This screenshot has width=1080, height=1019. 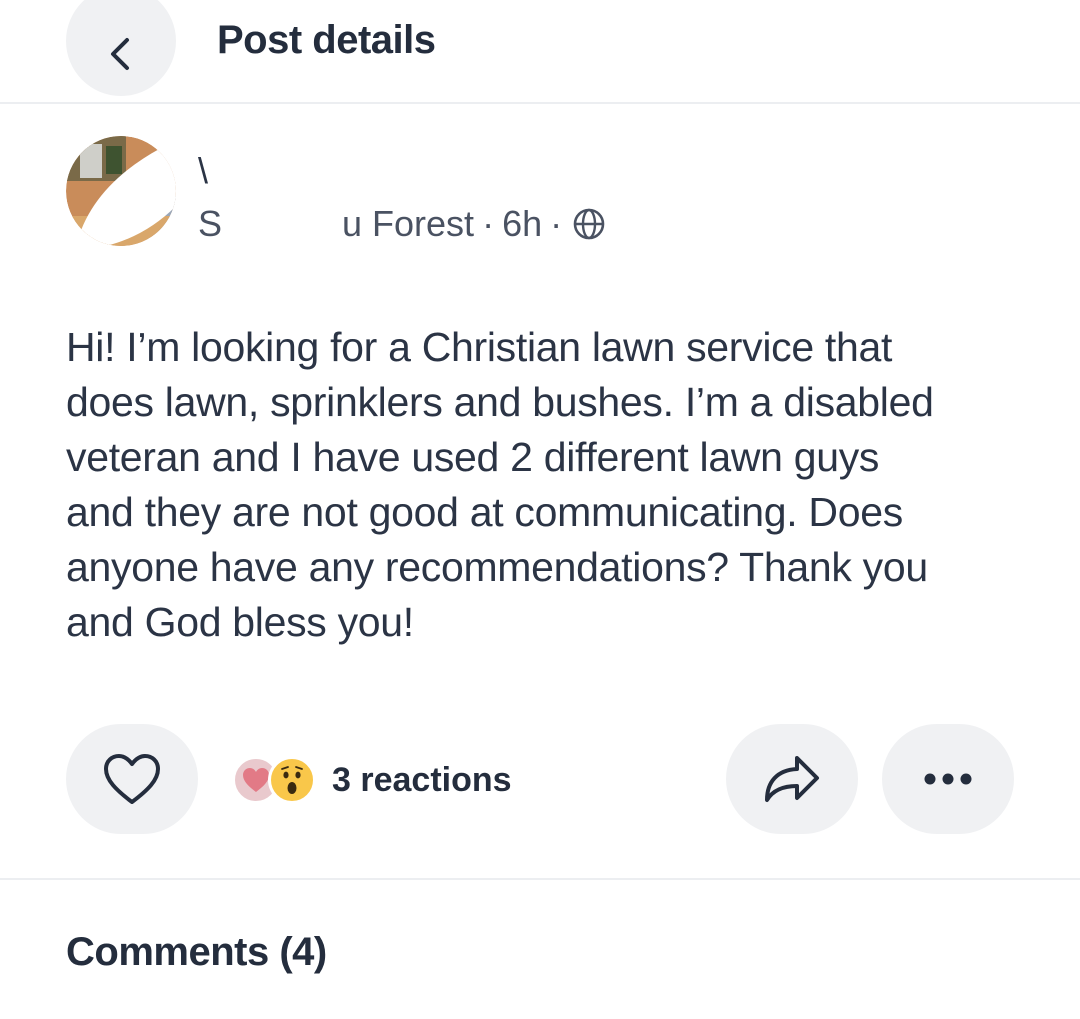 I want to click on comments-heading: Comments (4), so click(x=196, y=952).